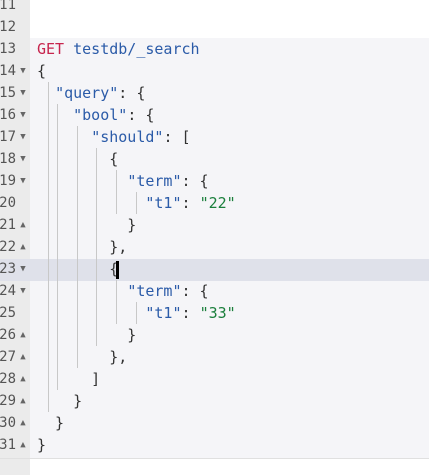 The image size is (429, 475). I want to click on line-number: 18, so click(8, 159).